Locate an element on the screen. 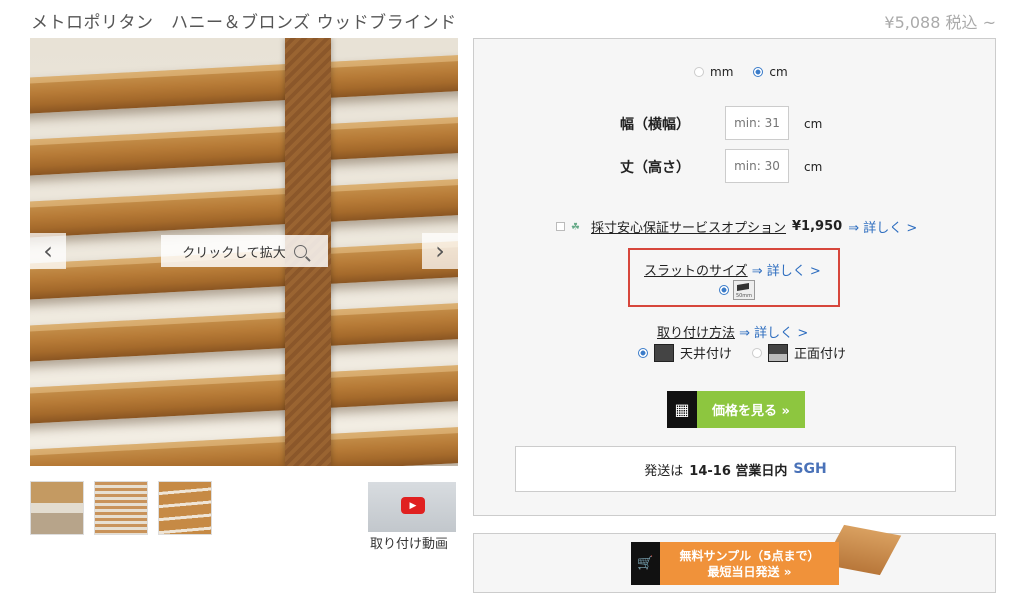 The image size is (1024, 611). view-price-label: 価格を見る » is located at coordinates (751, 409).